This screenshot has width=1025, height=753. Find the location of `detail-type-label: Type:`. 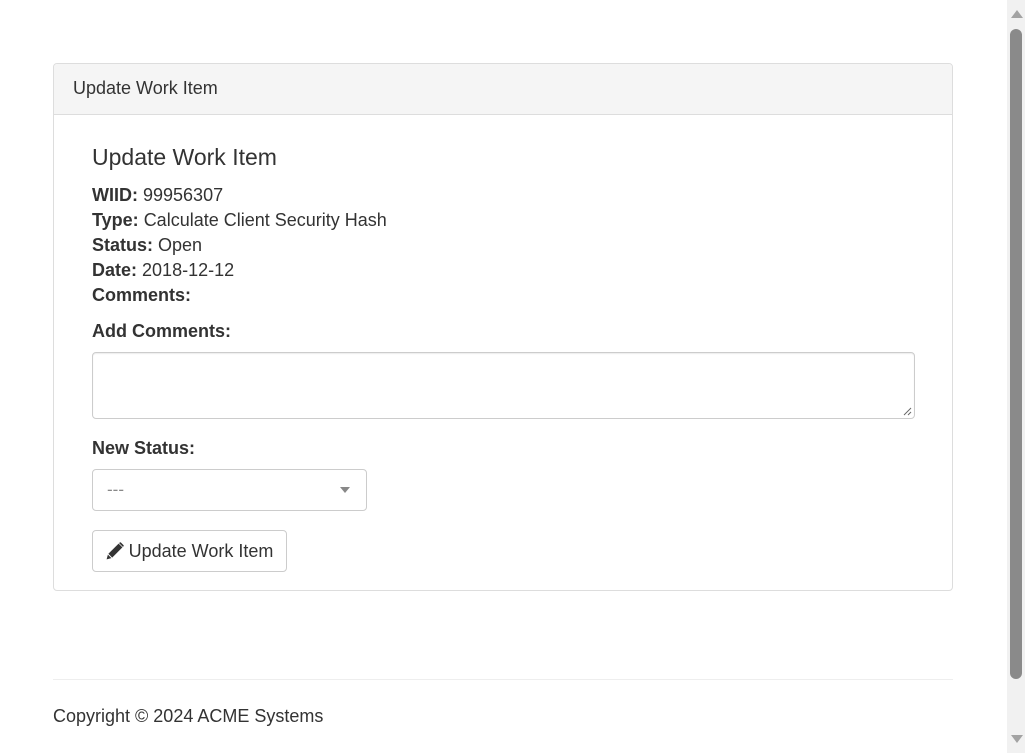

detail-type-label: Type: is located at coordinates (115, 220).